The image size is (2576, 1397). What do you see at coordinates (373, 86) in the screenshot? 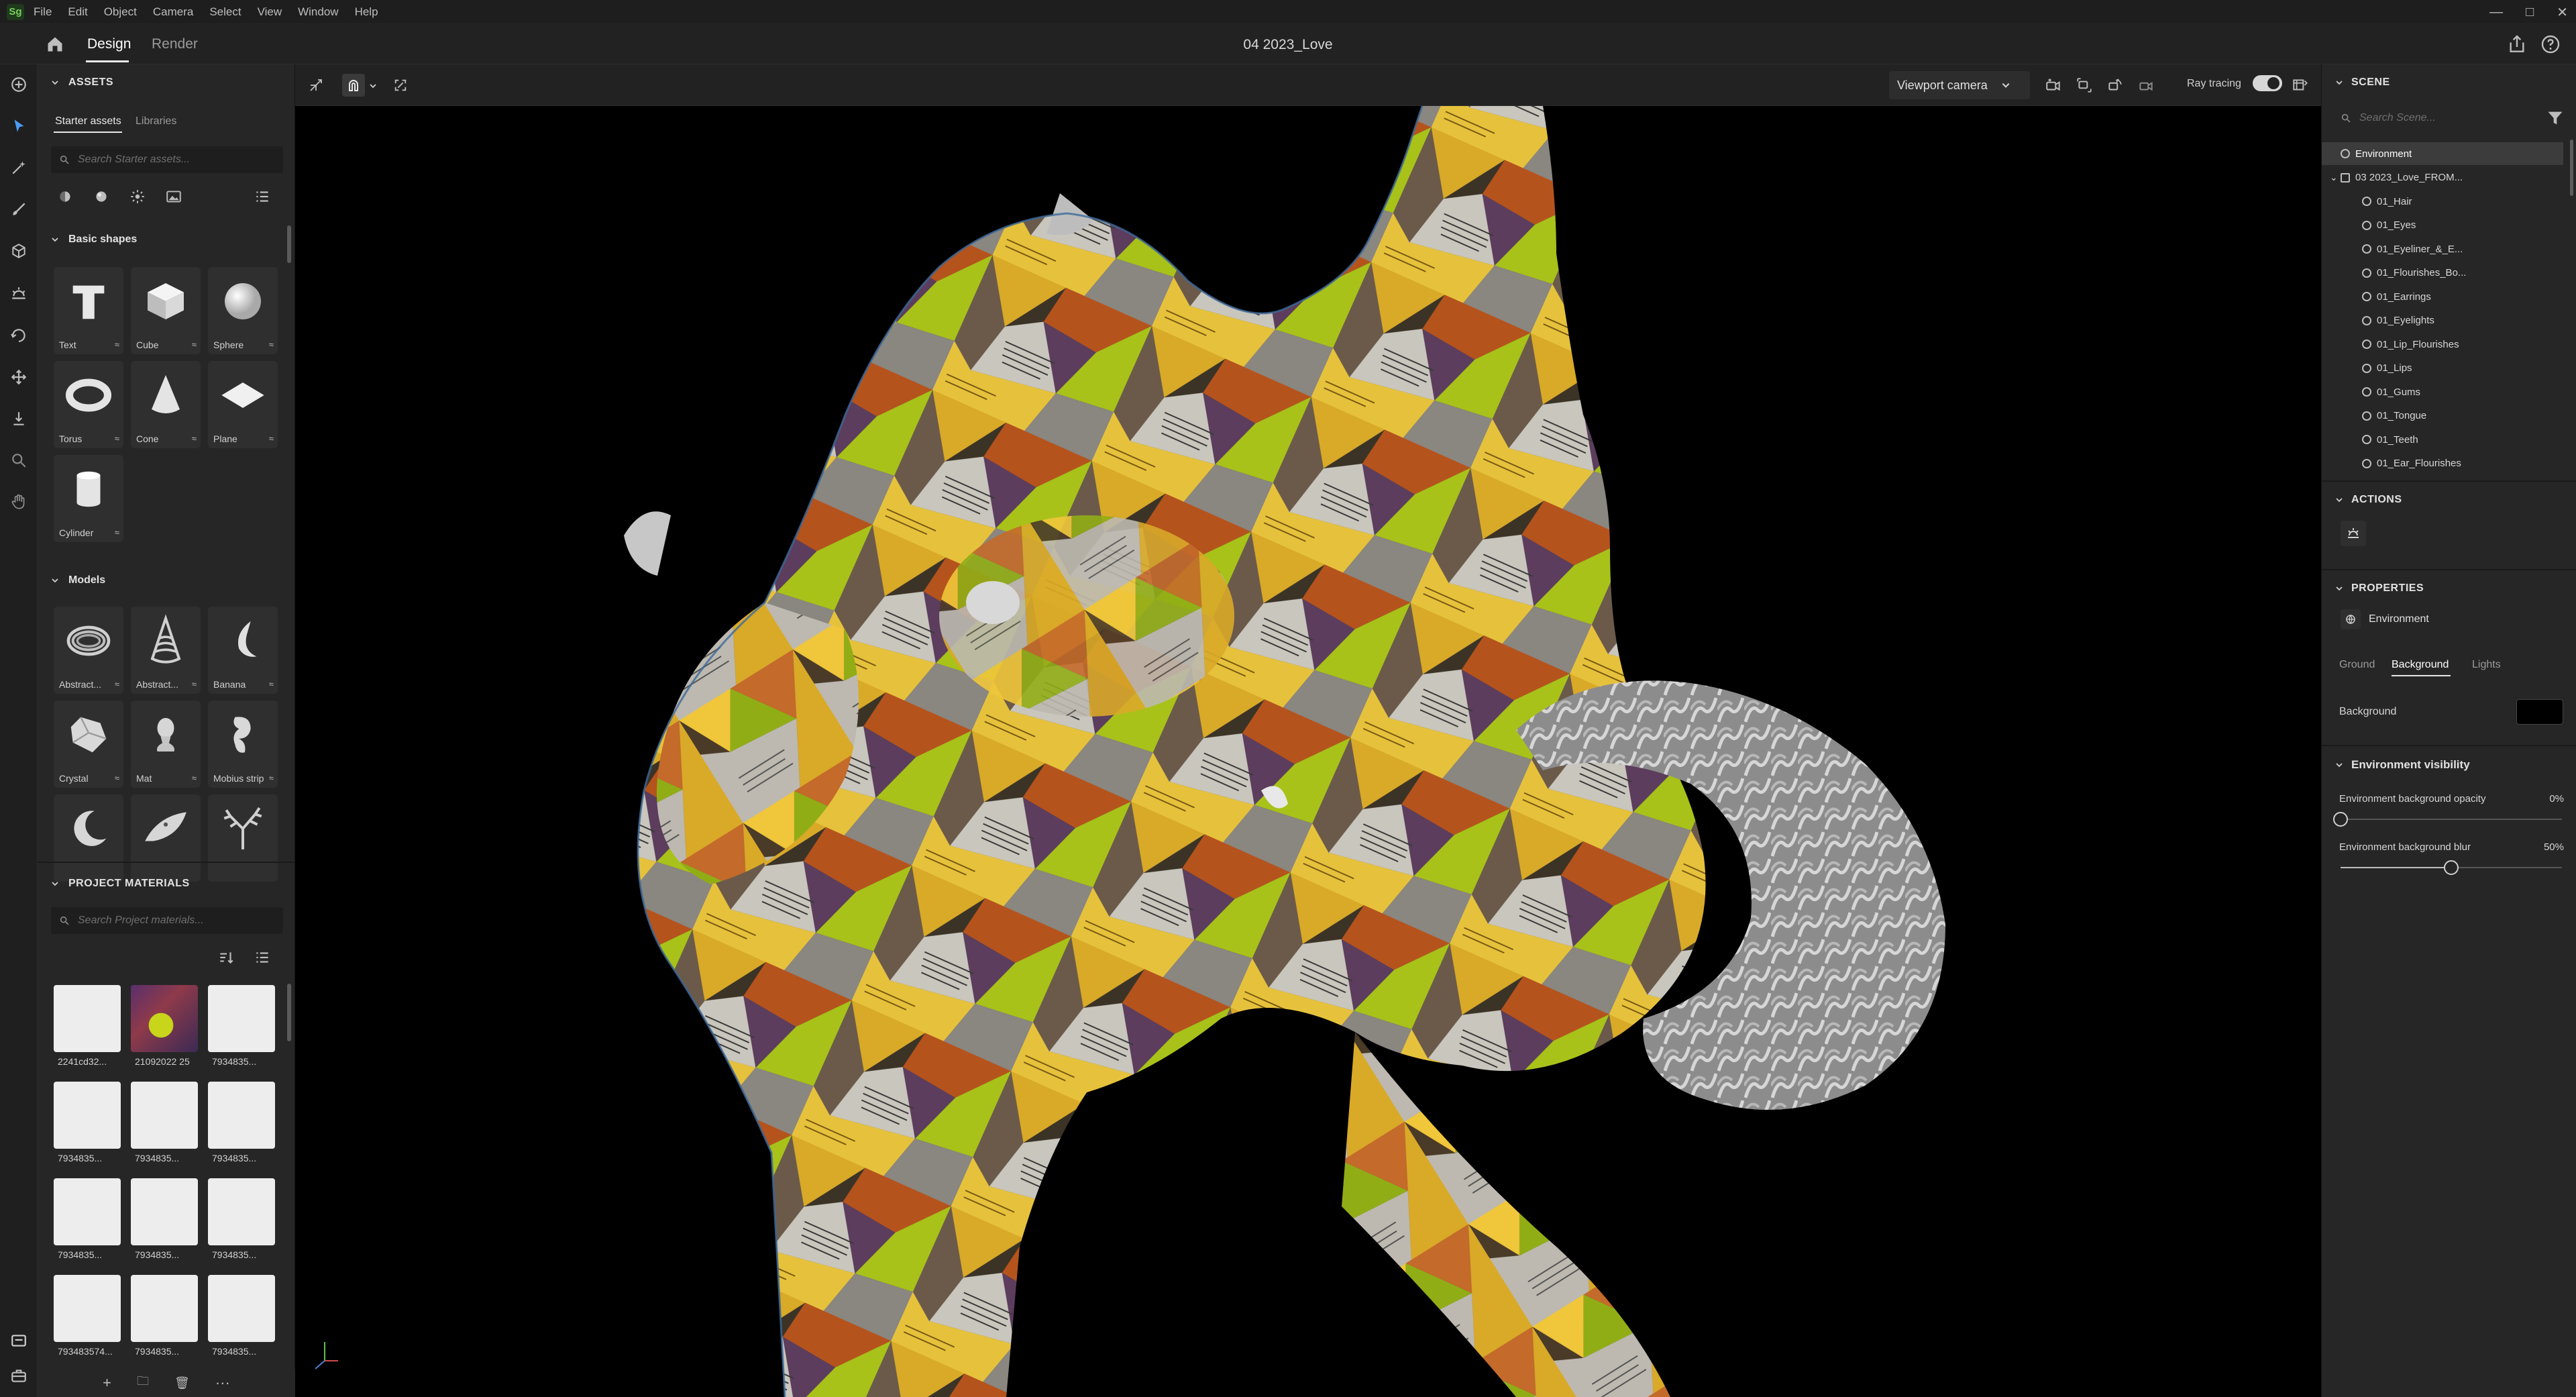
I see `chevron-down-icon` at bounding box center [373, 86].